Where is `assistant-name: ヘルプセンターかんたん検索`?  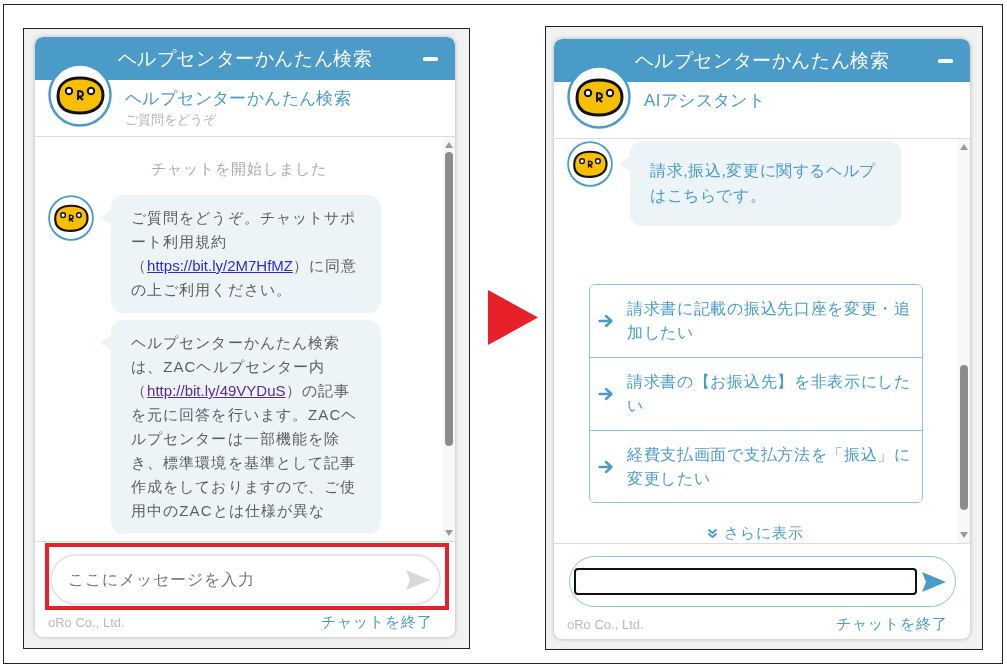 assistant-name: ヘルプセンターかんたん検索 is located at coordinates (238, 99).